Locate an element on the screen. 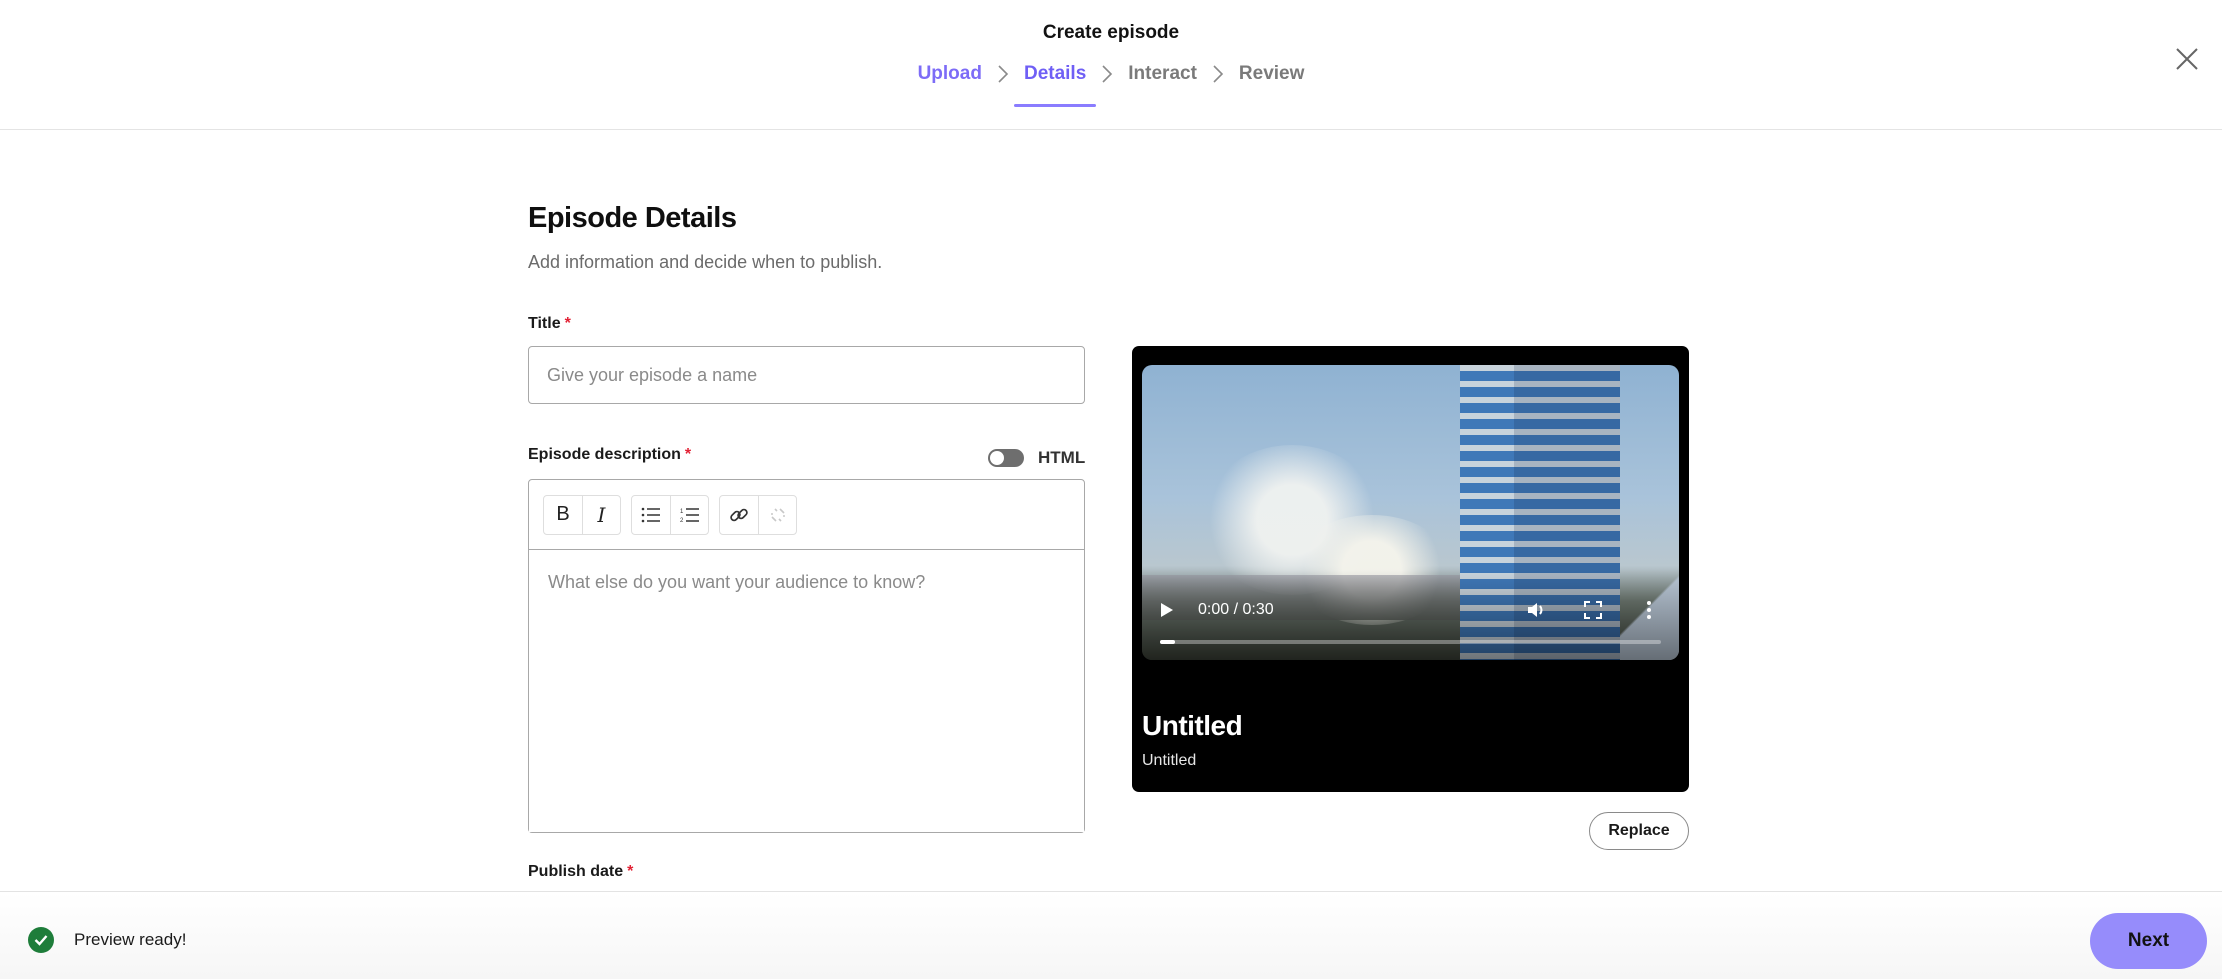 The width and height of the screenshot is (2222, 979). toggle-switch is located at coordinates (1006, 458).